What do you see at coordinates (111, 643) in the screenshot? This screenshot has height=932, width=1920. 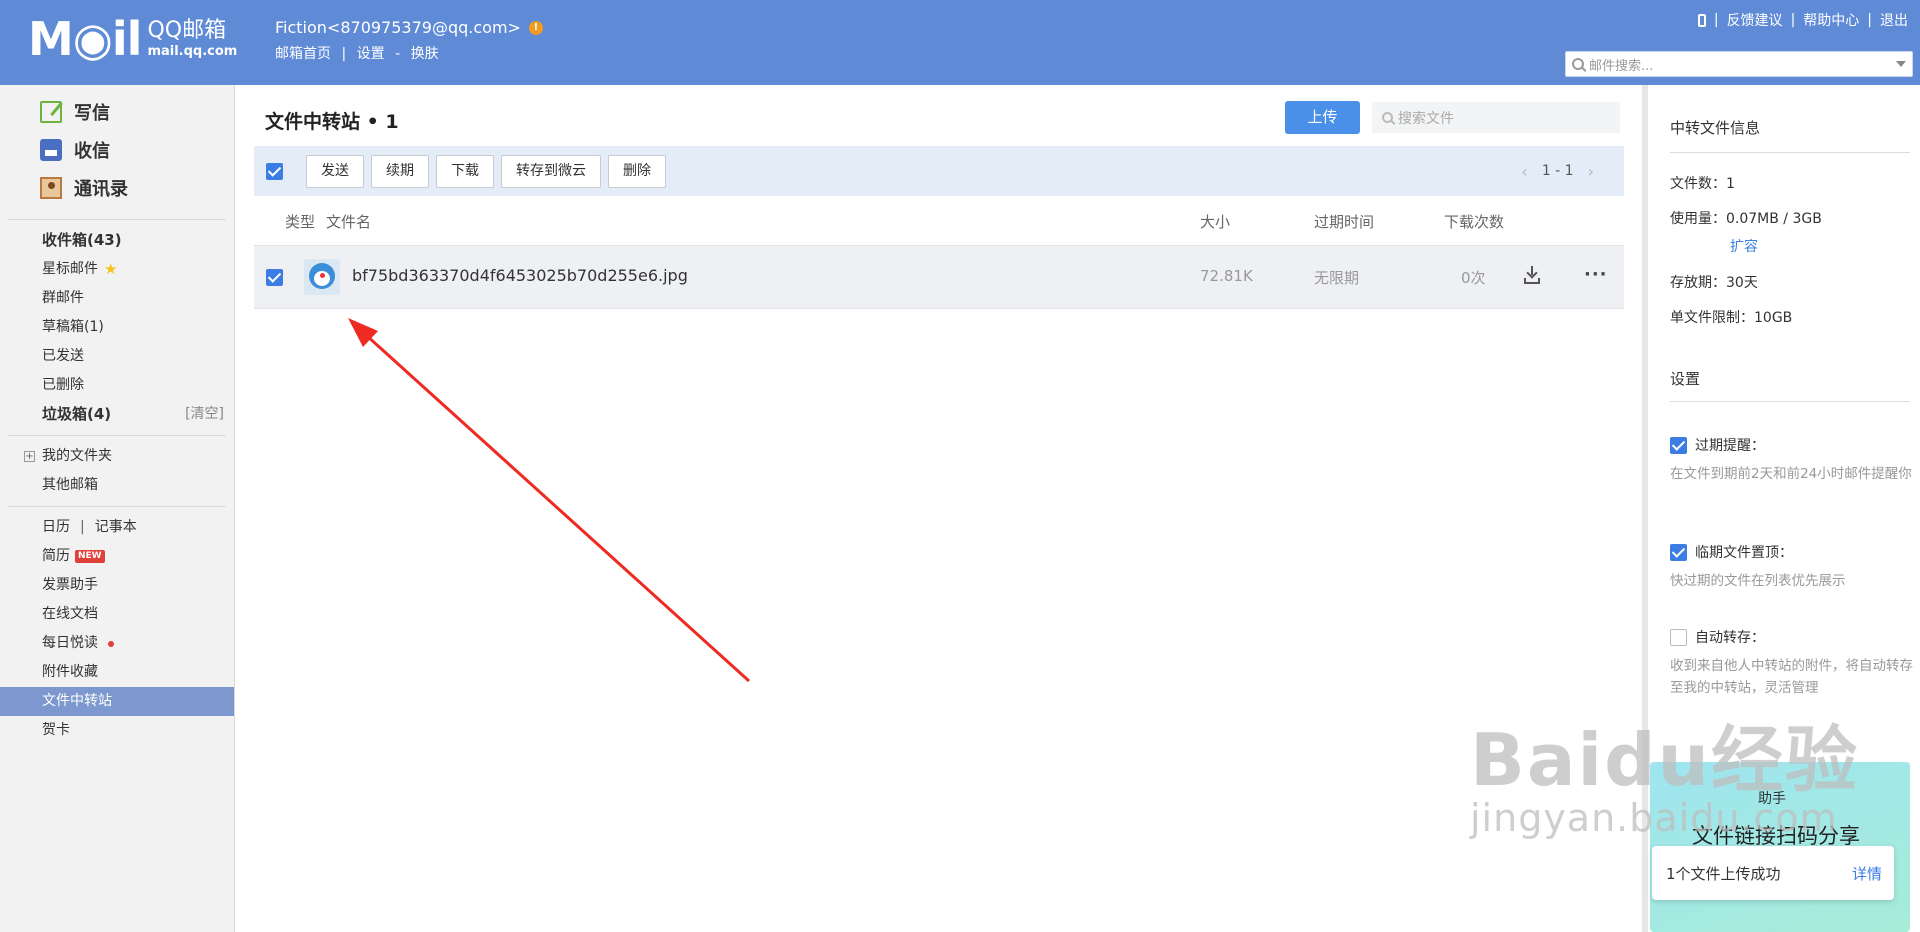 I see `unread-dot-icon` at bounding box center [111, 643].